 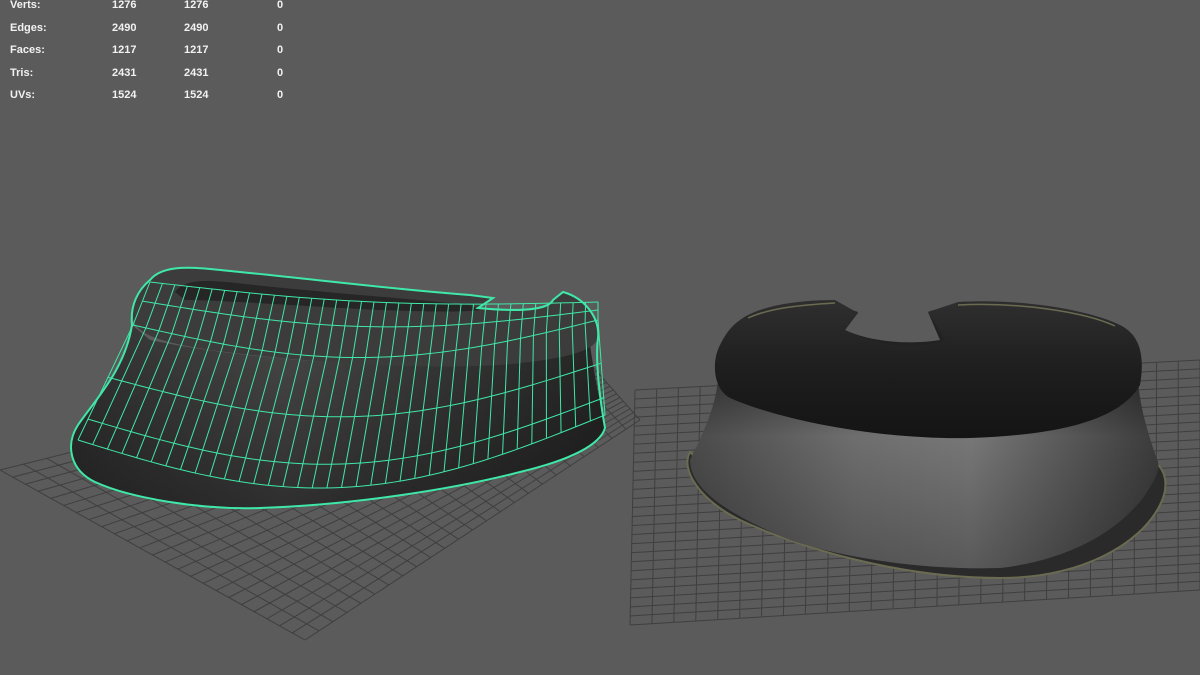 I want to click on hud-row: Faces: 1217 1217 0, so click(x=160, y=50).